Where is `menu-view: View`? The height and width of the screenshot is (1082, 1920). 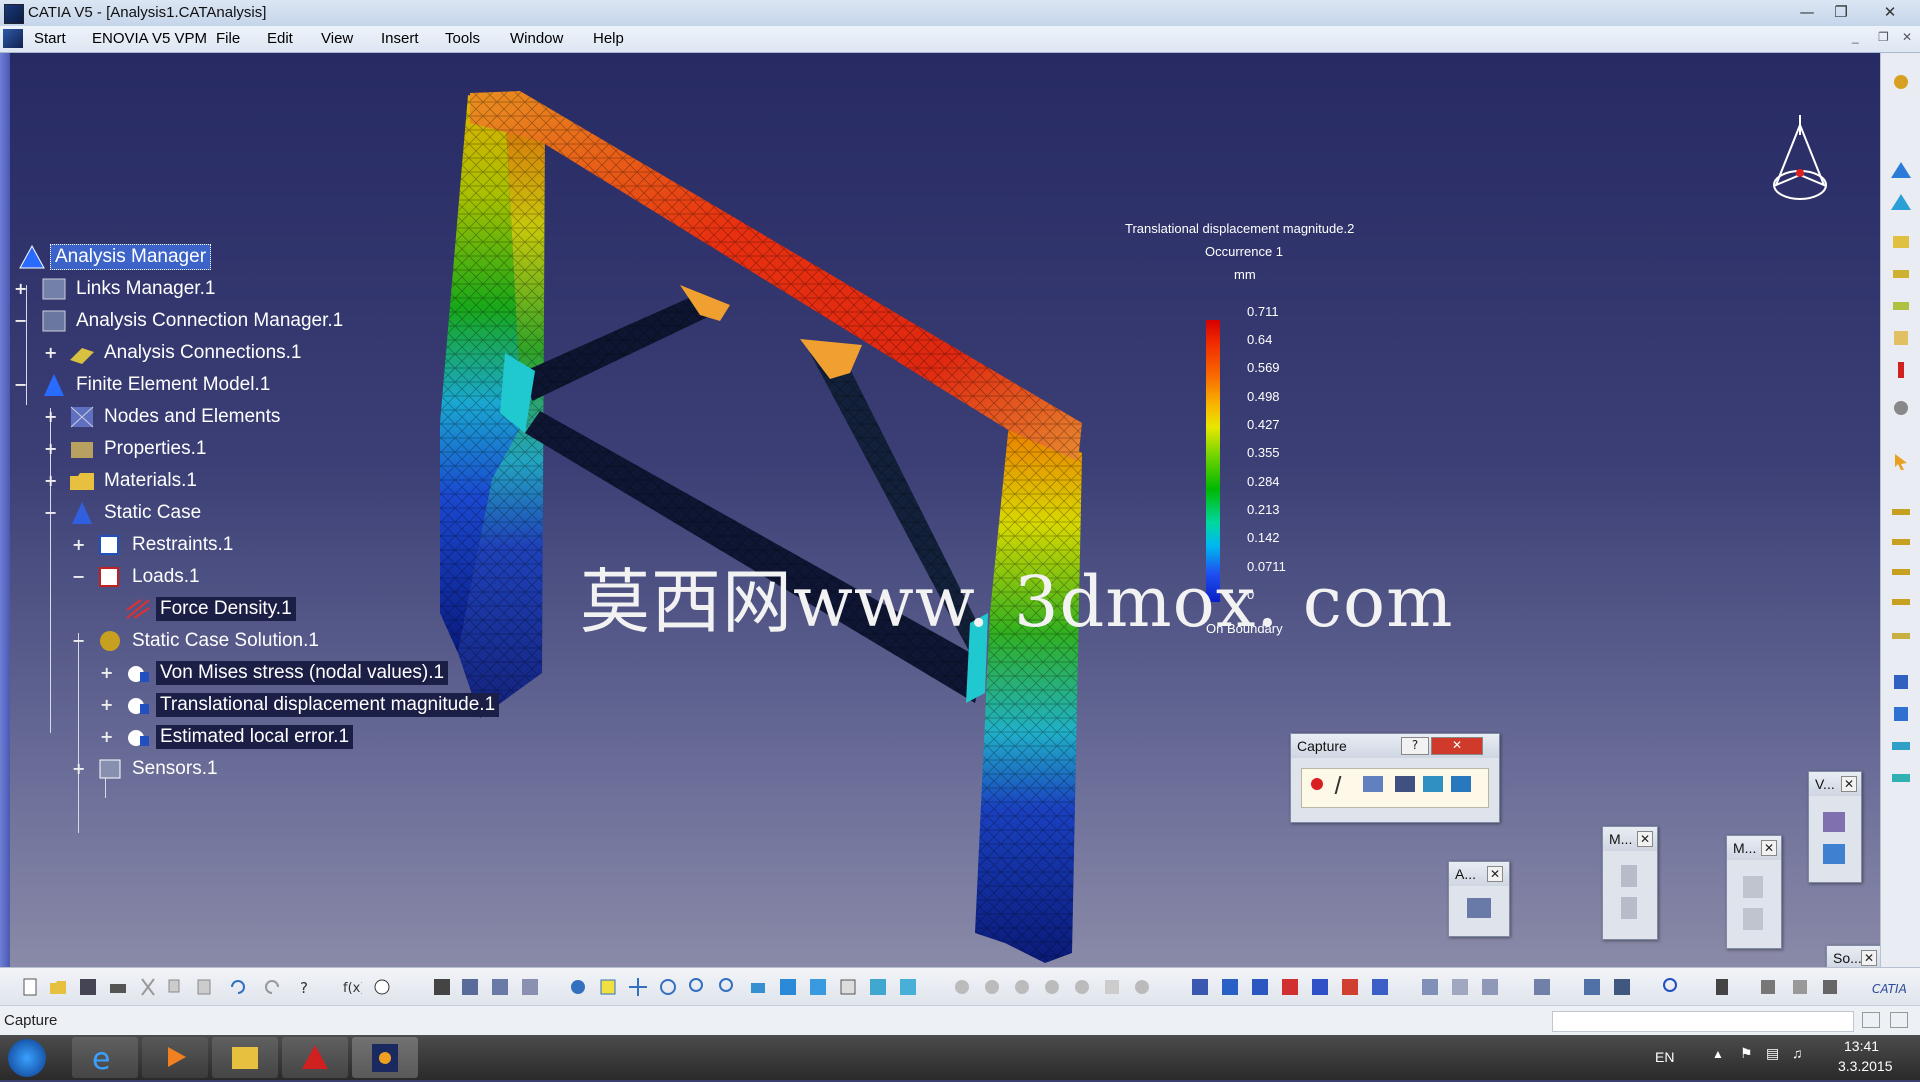 menu-view: View is located at coordinates (337, 38).